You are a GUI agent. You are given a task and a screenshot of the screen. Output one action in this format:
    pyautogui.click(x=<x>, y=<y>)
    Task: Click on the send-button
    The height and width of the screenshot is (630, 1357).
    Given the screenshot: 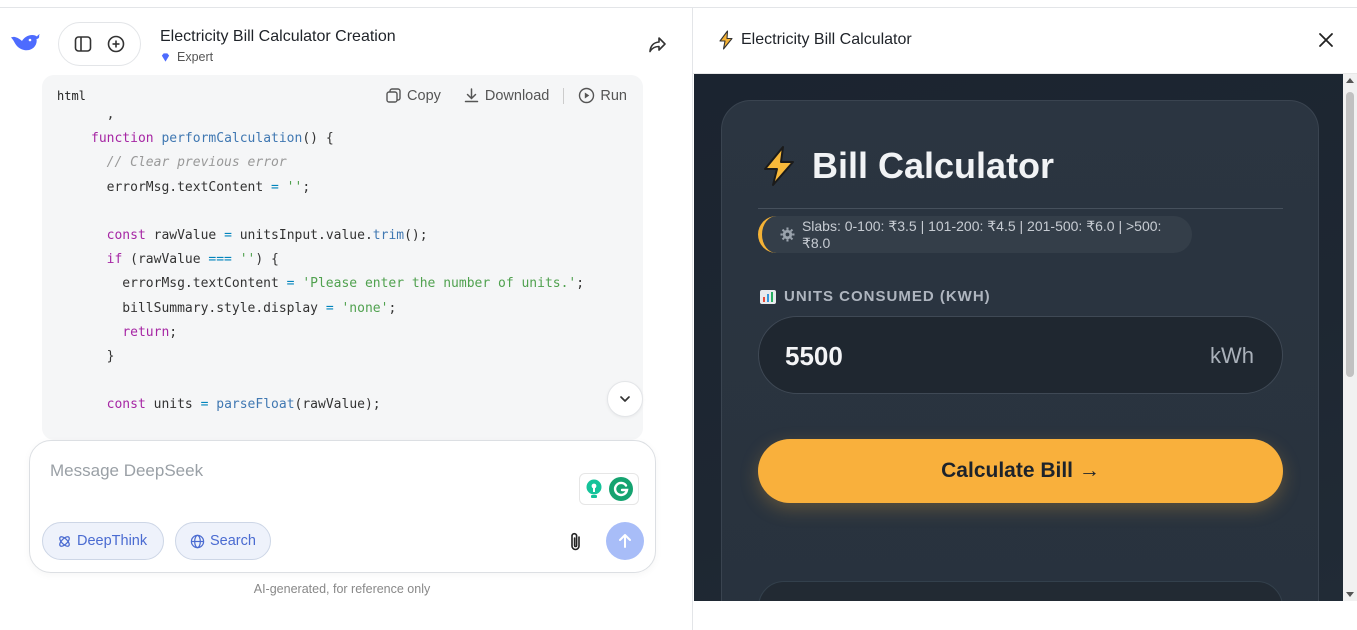 What is the action you would take?
    pyautogui.click(x=625, y=541)
    